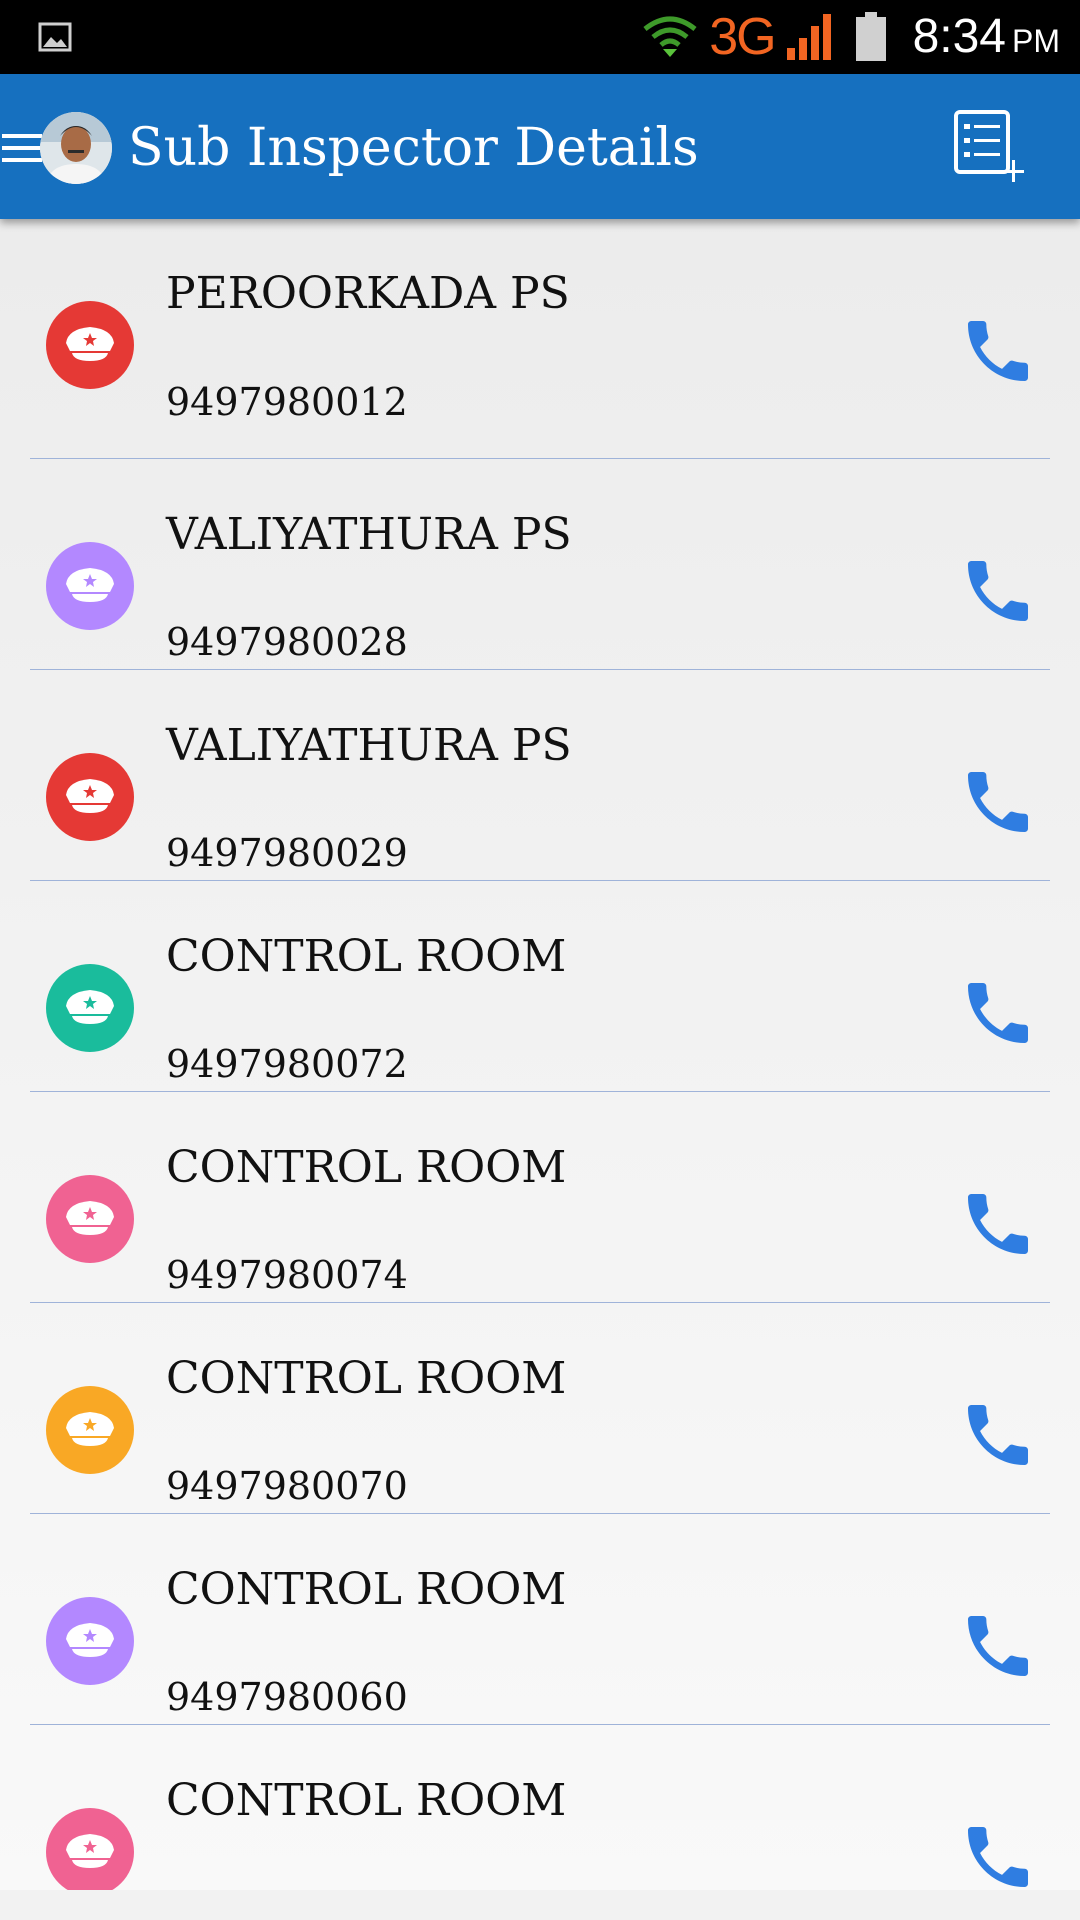 This screenshot has width=1080, height=1920. Describe the element at coordinates (55, 37) in the screenshot. I see `gallery-notification-icon` at that location.